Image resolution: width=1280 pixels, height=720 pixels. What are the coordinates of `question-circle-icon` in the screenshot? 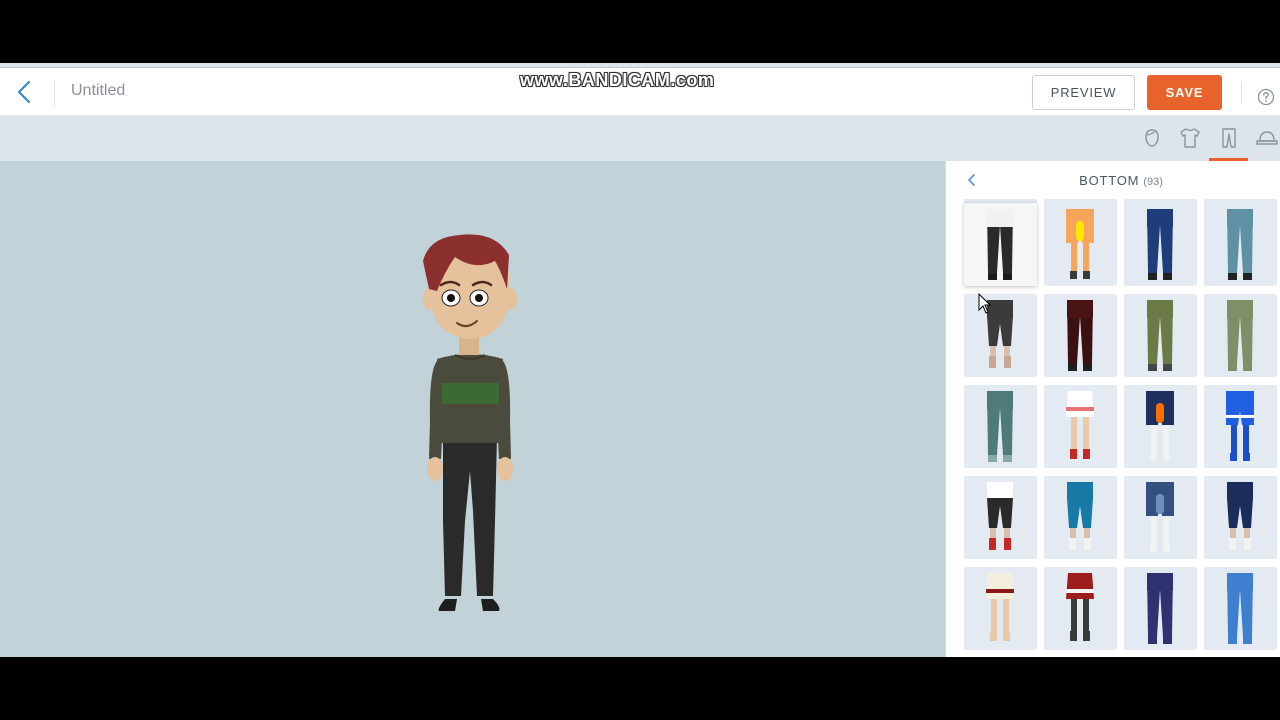 It's located at (1266, 97).